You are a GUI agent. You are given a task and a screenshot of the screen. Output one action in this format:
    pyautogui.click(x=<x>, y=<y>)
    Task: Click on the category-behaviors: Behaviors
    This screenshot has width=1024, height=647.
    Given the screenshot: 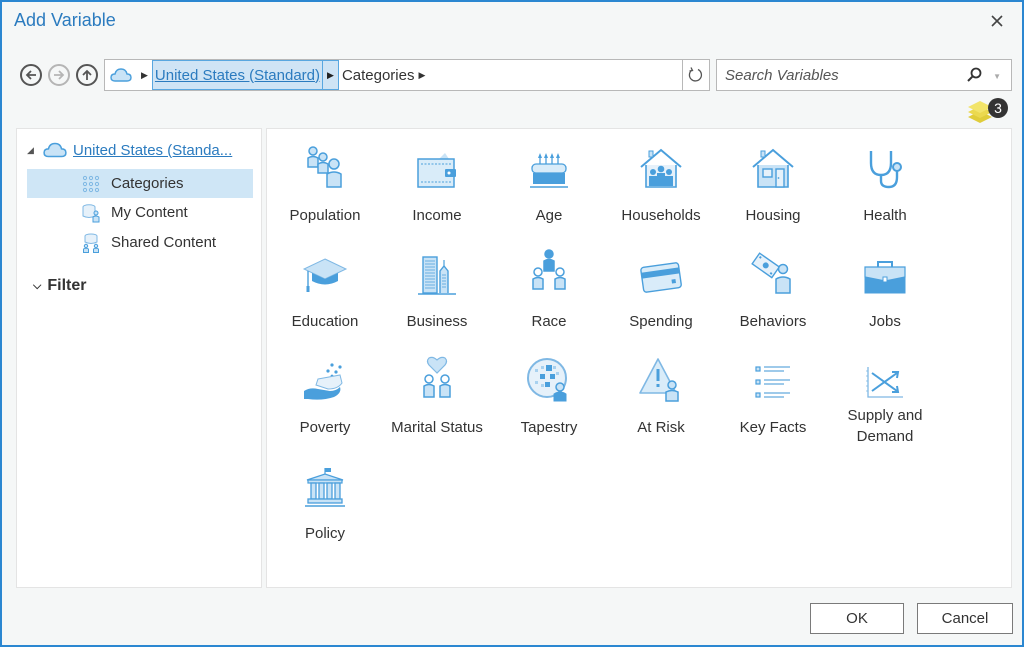 What is the action you would take?
    pyautogui.click(x=773, y=294)
    